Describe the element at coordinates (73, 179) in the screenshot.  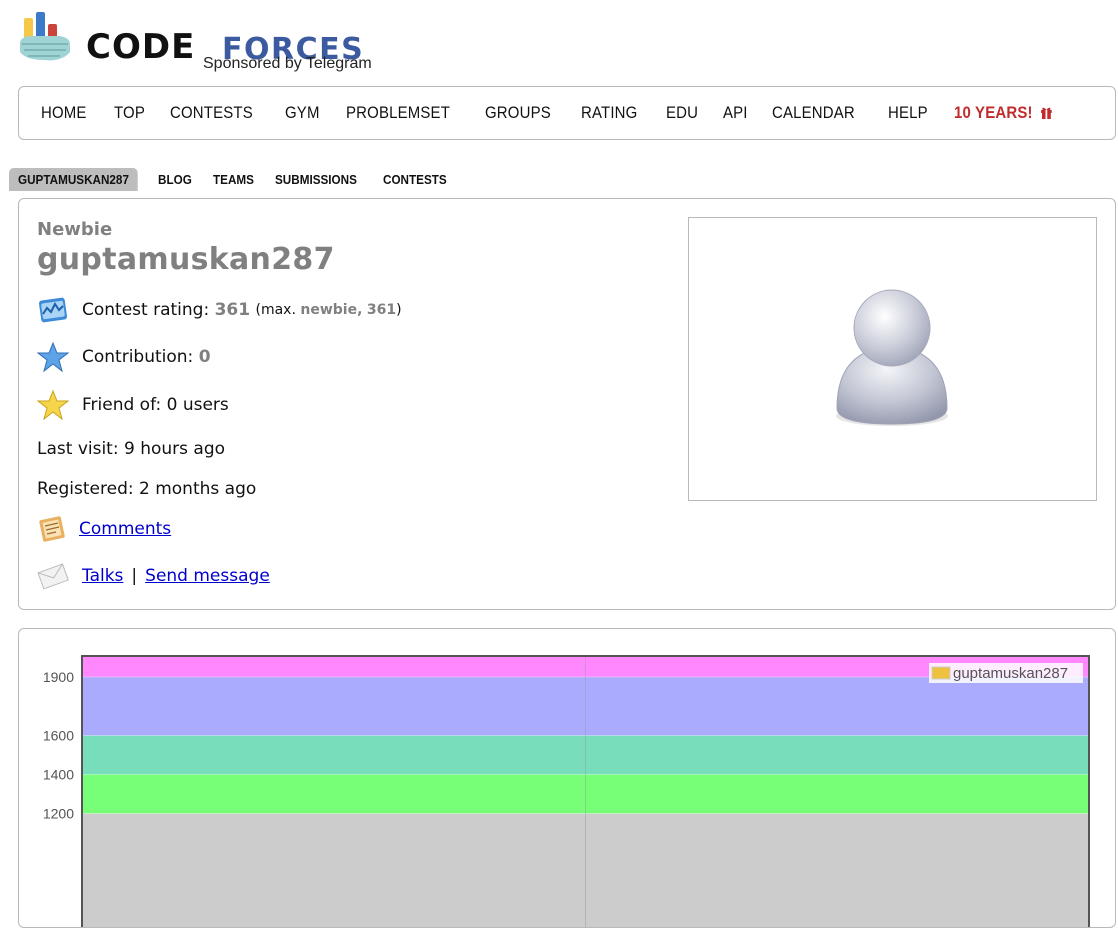
I see `submenu-item-profile: GUPTAMUSKAN287` at that location.